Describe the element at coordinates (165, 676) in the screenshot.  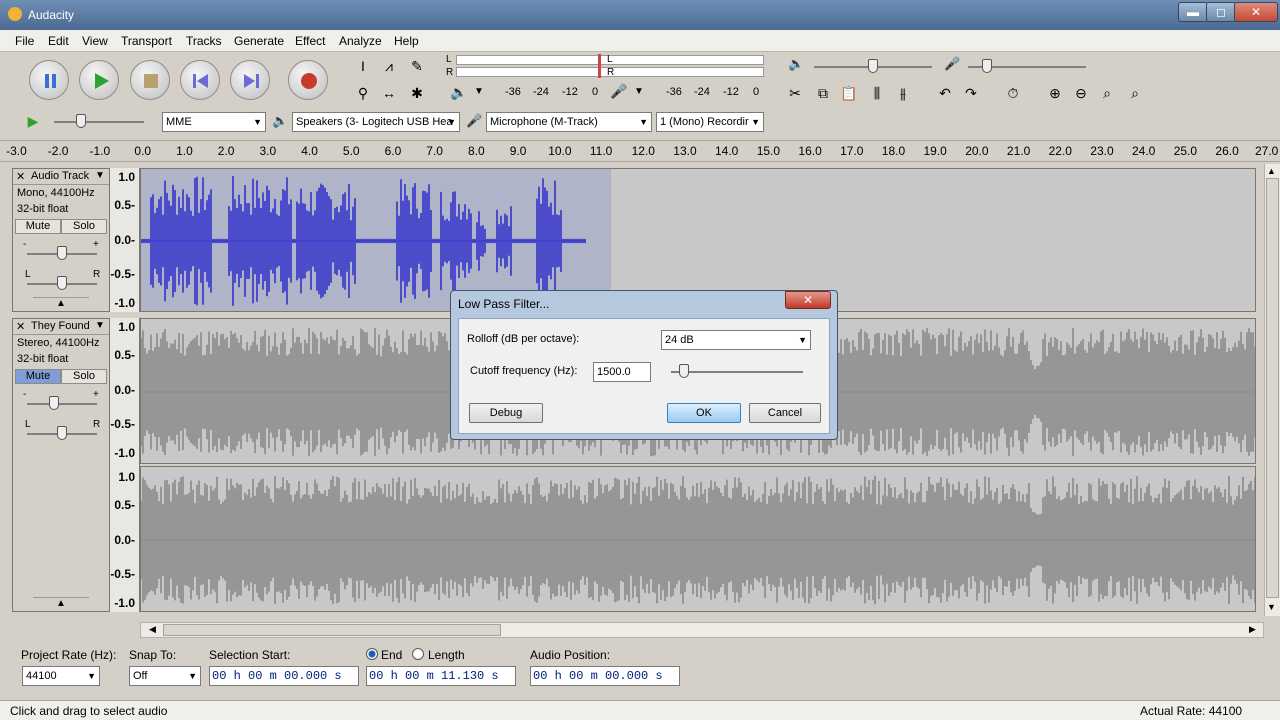
I see `snap-to-select: Off ▼` at that location.